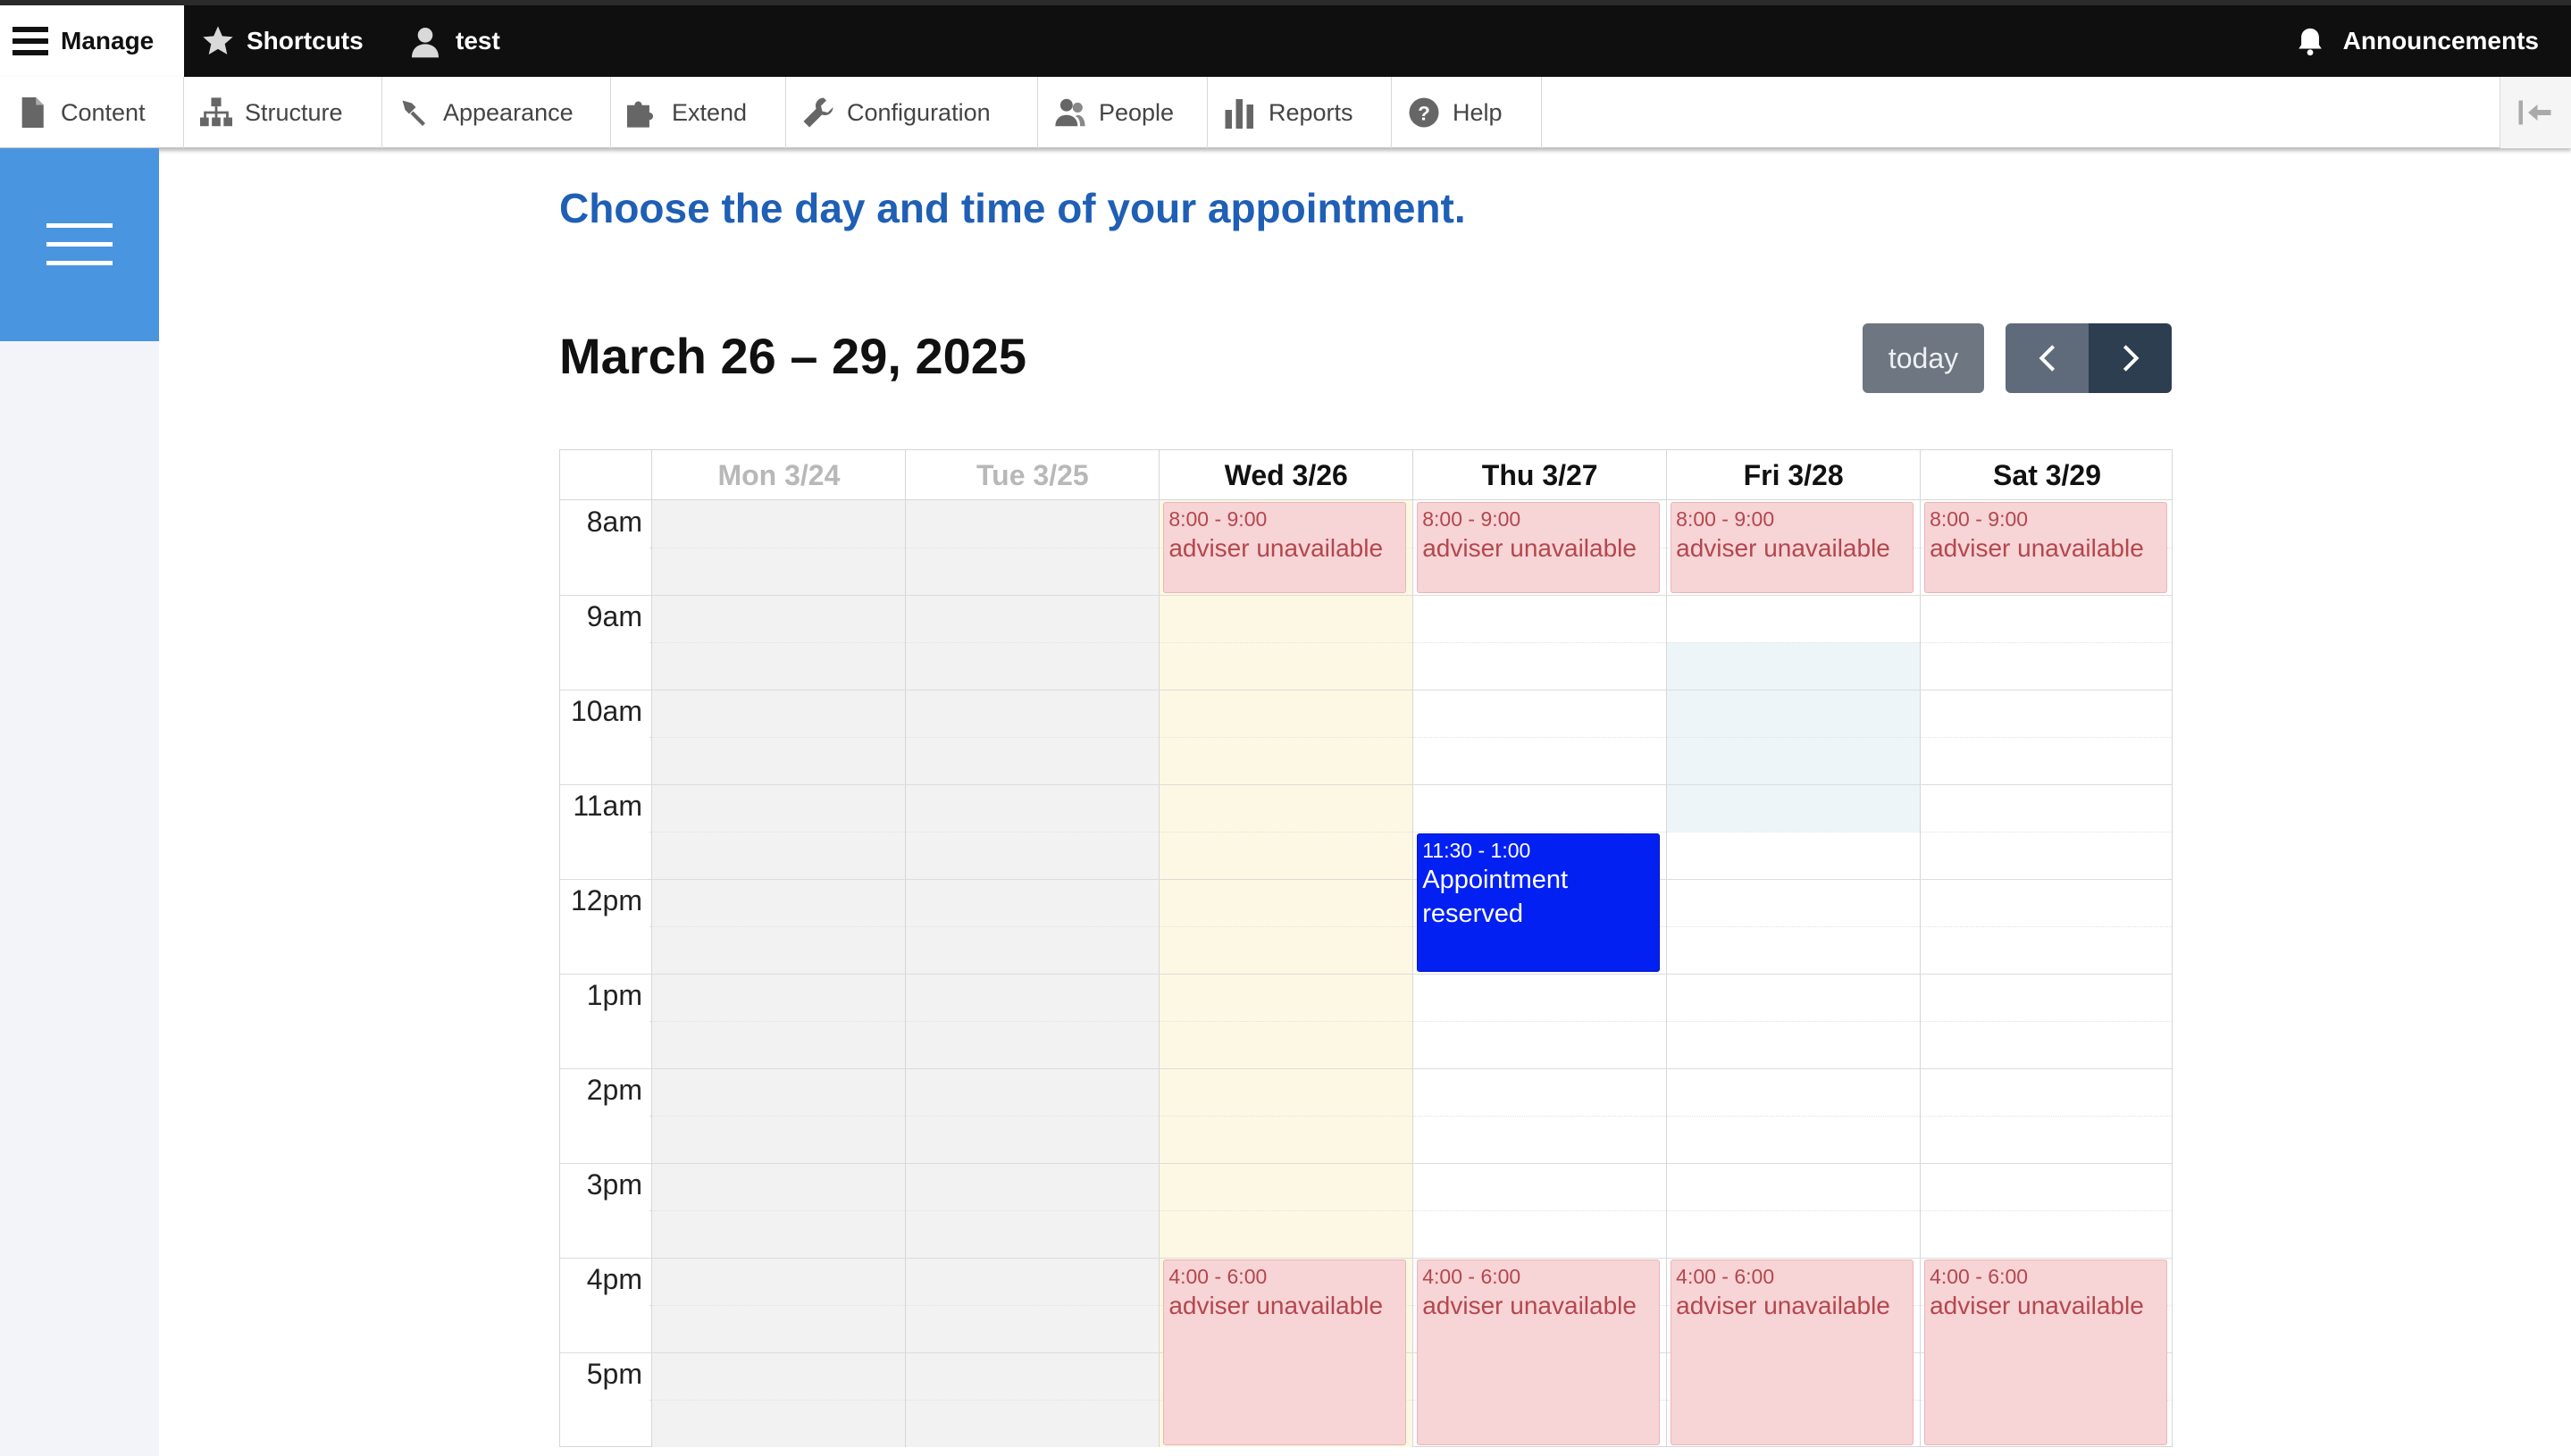 Image resolution: width=2571 pixels, height=1456 pixels. What do you see at coordinates (1070, 112) in the screenshot?
I see `people-icon` at bounding box center [1070, 112].